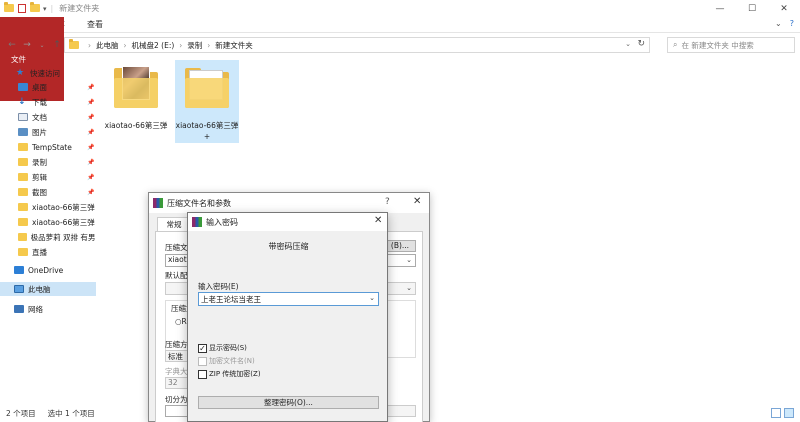  I want to click on dialog-heading: 带密码压缩, so click(288, 246).